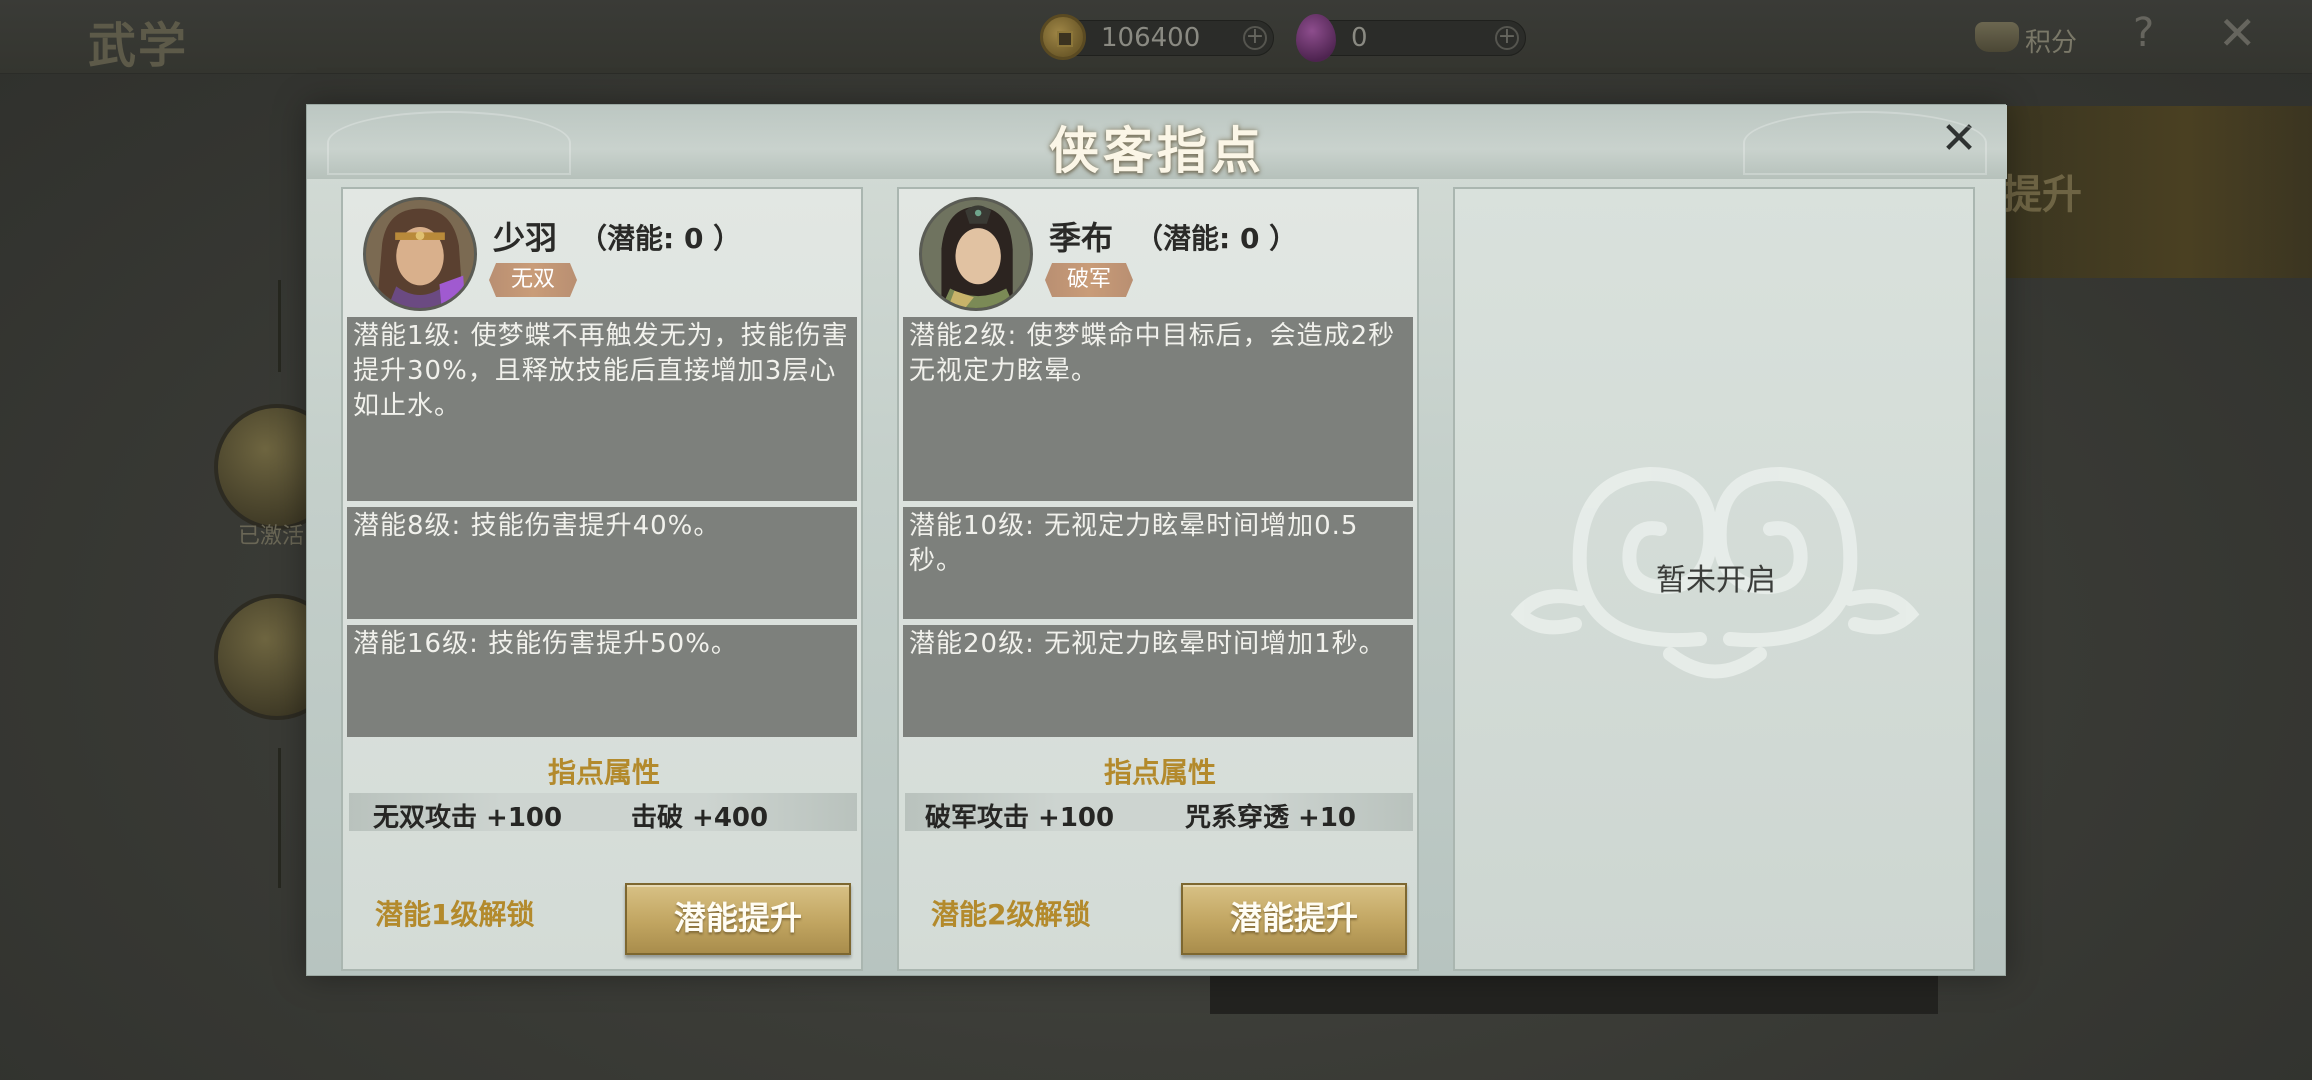  What do you see at coordinates (1020, 818) in the screenshot?
I see `attribute-1: 破军攻击 +100` at bounding box center [1020, 818].